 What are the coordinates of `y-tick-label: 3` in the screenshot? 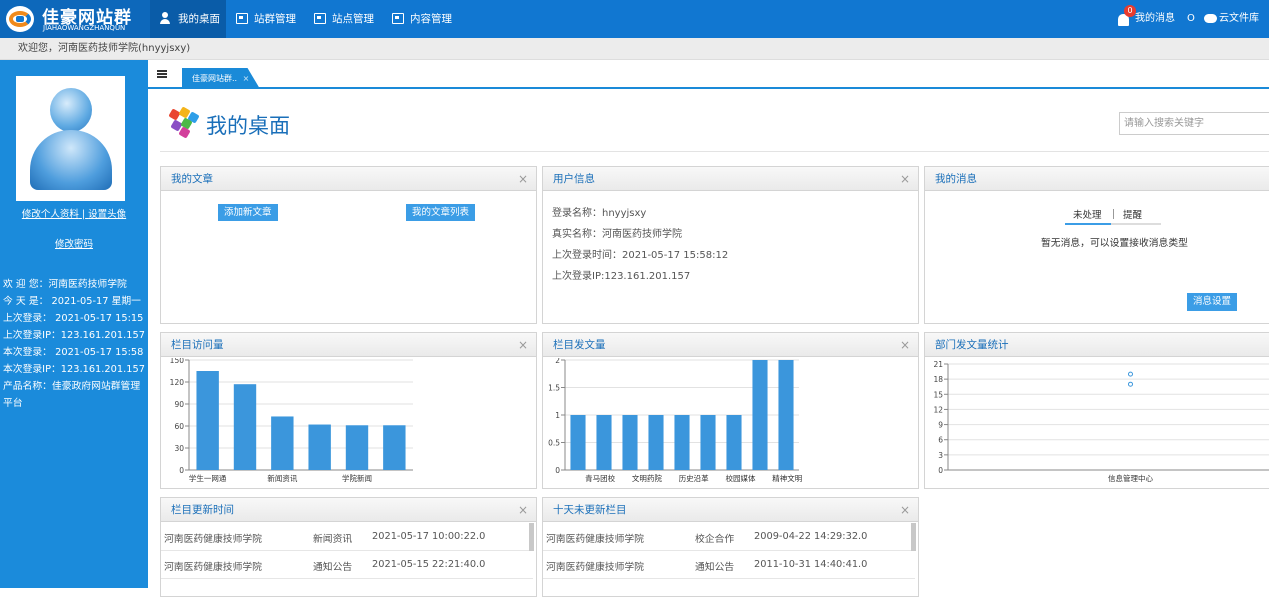 It's located at (940, 455).